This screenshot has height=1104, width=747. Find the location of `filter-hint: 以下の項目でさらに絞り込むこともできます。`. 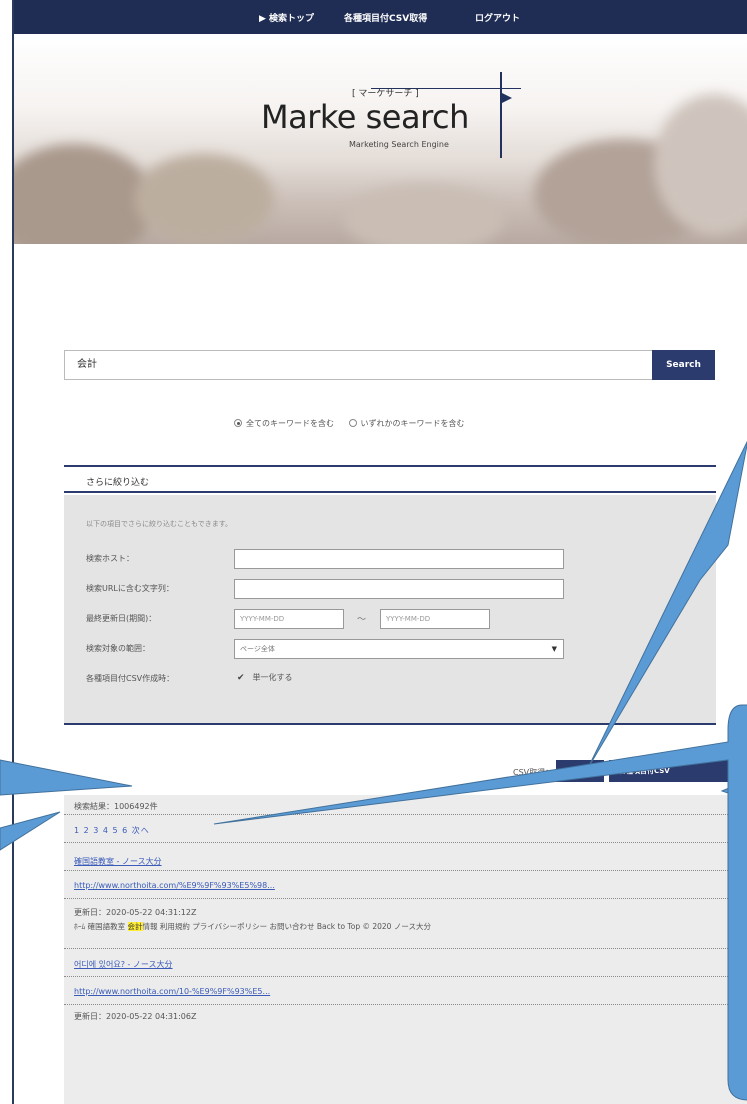

filter-hint: 以下の項目でさらに絞り込むこともできます。 is located at coordinates (159, 524).